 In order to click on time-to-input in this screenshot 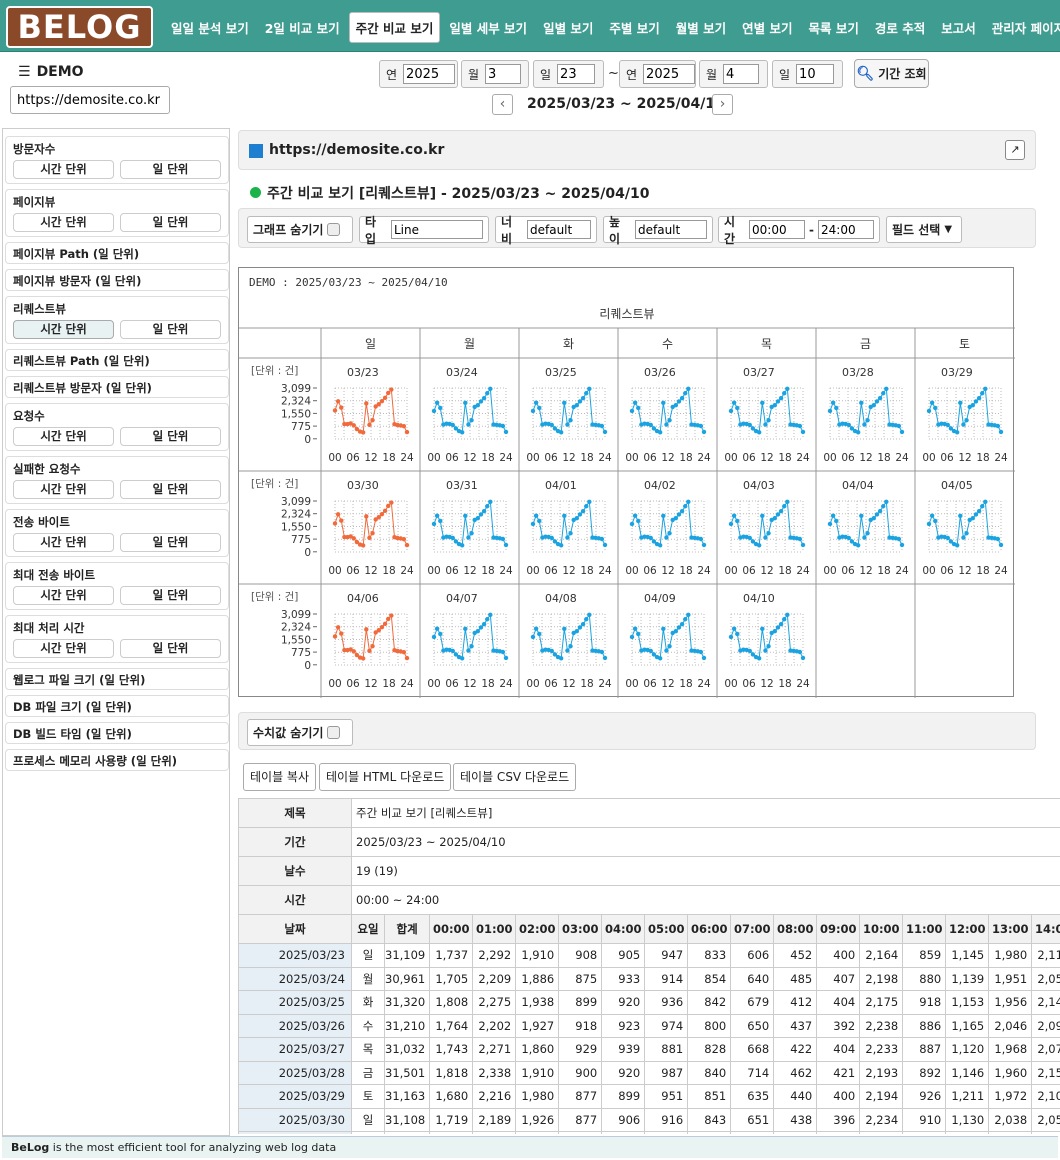, I will do `click(846, 229)`.